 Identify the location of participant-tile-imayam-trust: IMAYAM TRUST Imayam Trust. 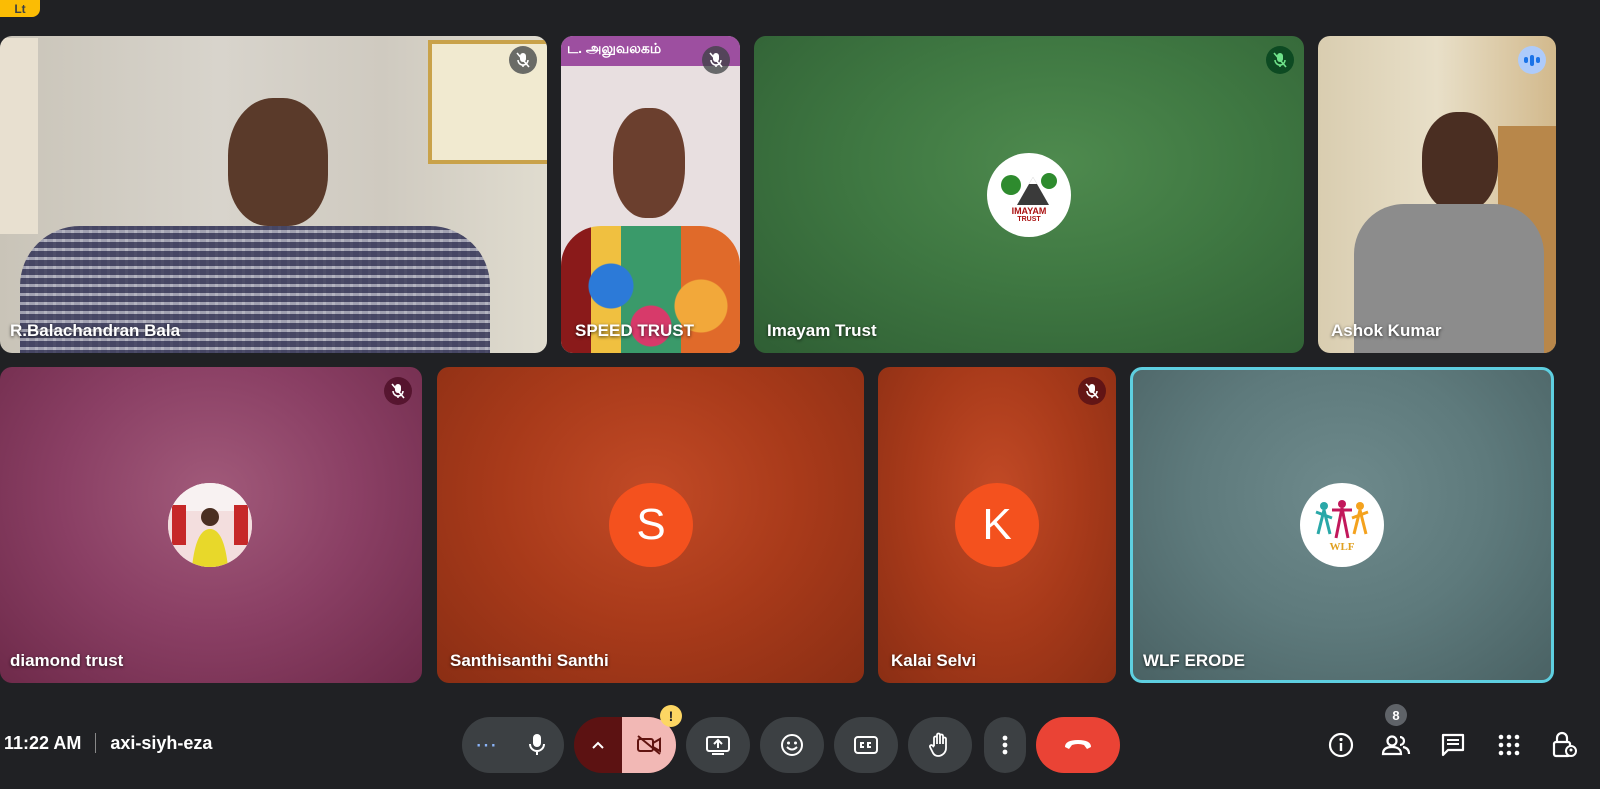
(1029, 194).